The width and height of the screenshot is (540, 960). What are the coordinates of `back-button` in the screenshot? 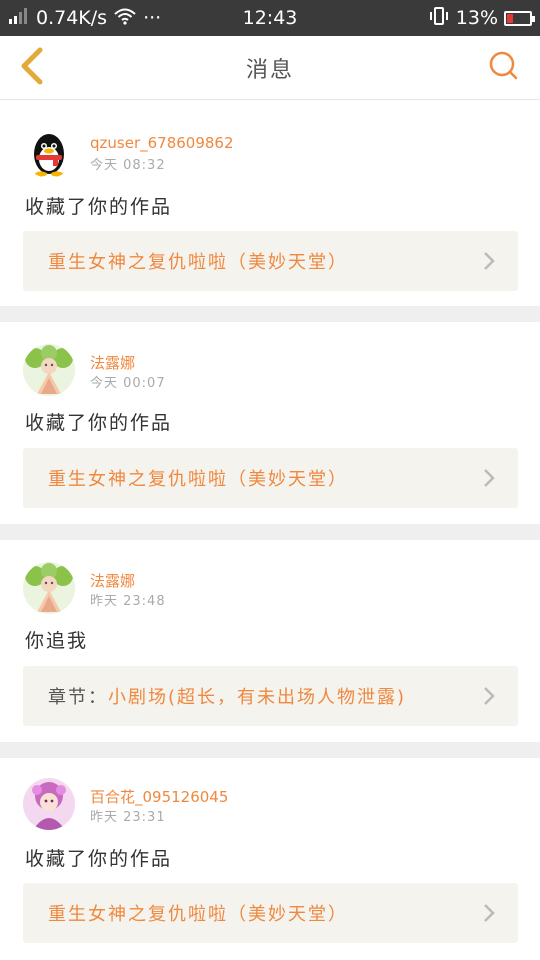 It's located at (32, 68).